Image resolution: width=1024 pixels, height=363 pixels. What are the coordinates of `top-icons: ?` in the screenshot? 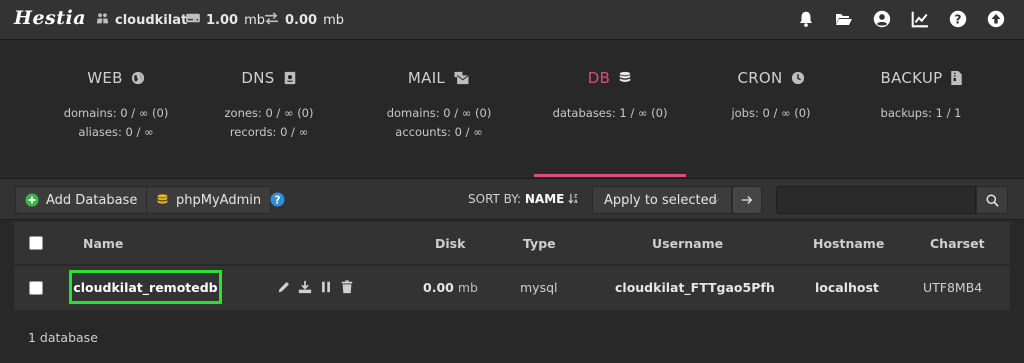 It's located at (901, 19).